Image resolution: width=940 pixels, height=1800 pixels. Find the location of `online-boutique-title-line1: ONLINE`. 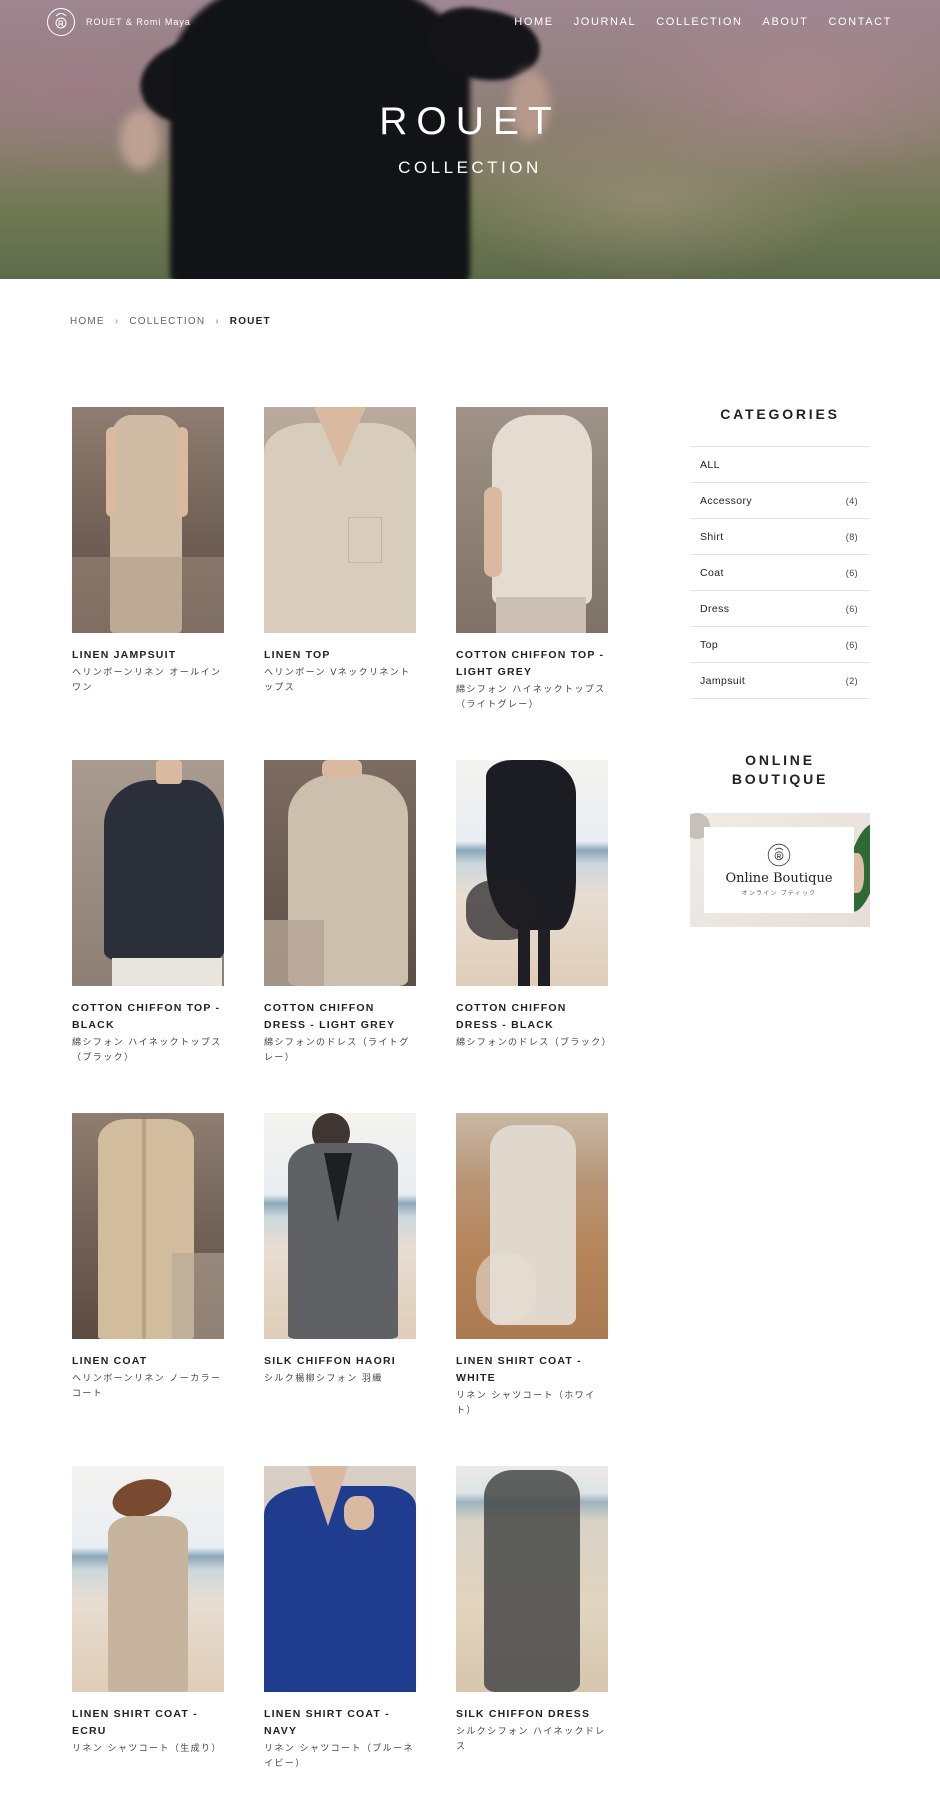

online-boutique-title-line1: ONLINE is located at coordinates (780, 760).